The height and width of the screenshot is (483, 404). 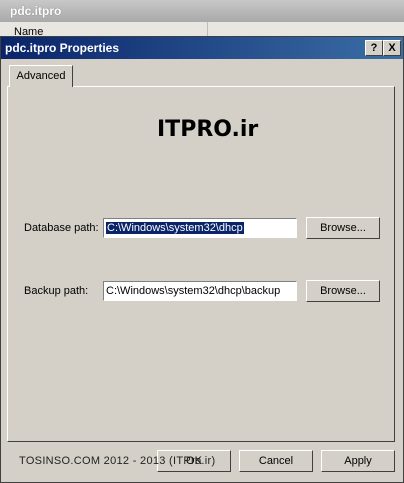 I want to click on apply-button: Apply, so click(x=358, y=461).